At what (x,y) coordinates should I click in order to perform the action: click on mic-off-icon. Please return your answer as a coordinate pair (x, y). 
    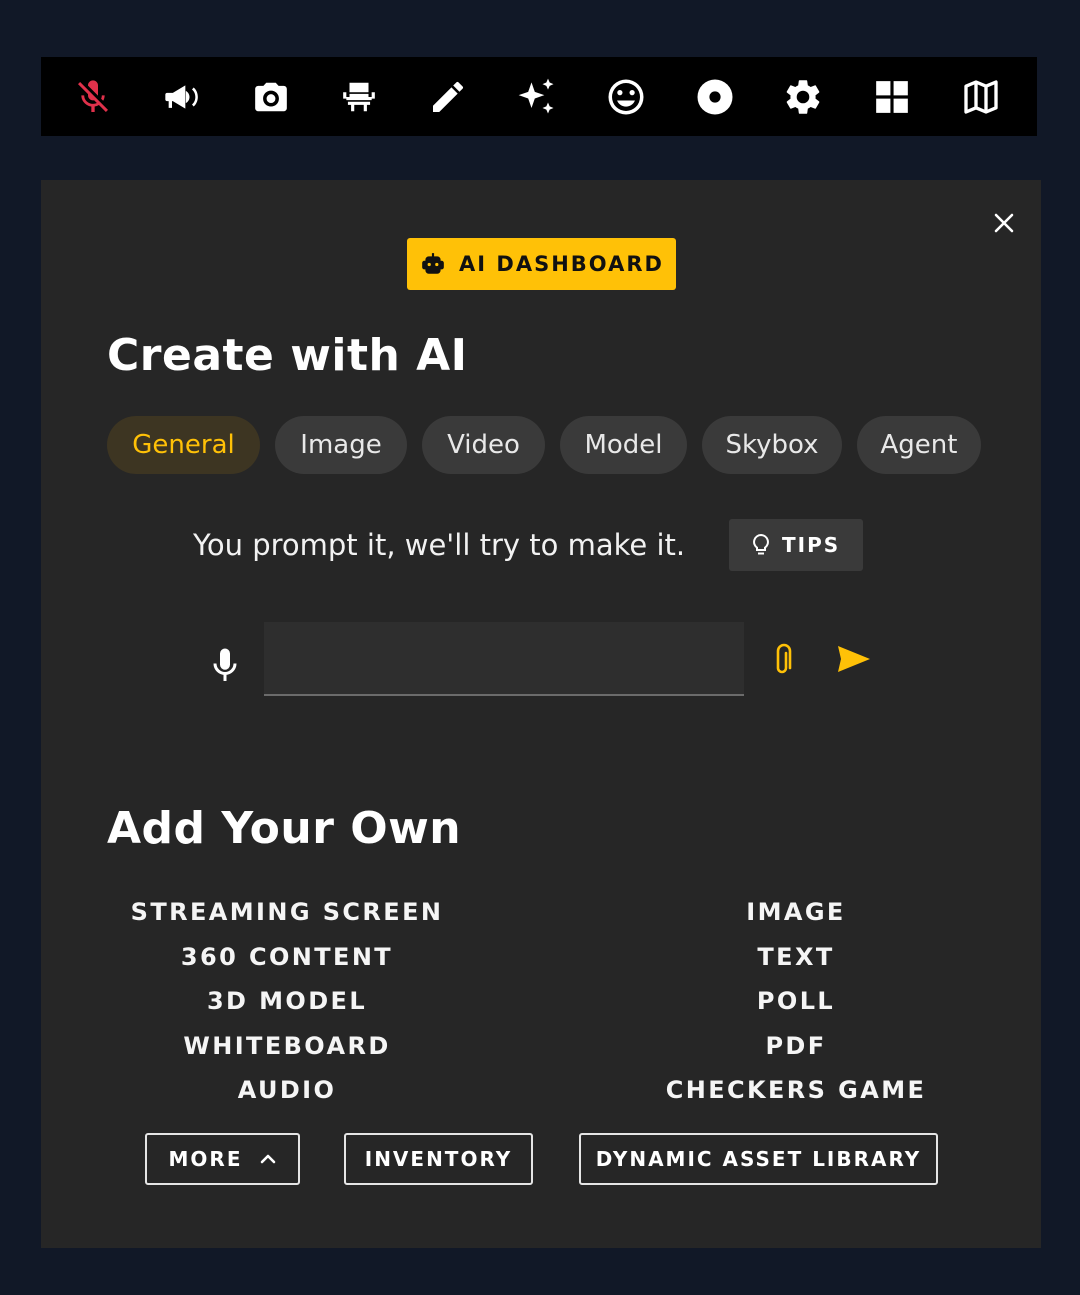
    Looking at the image, I should click on (93, 95).